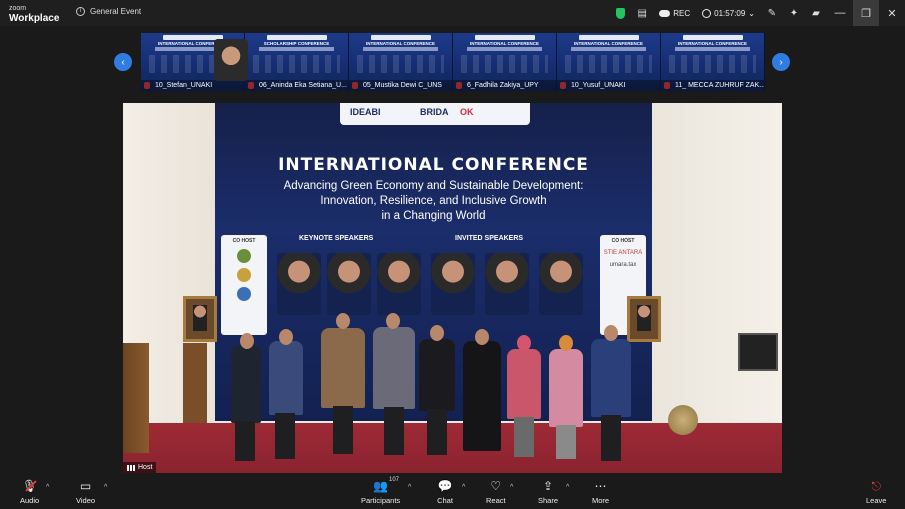 Image resolution: width=905 pixels, height=509 pixels. I want to click on brand-line-2: Workplace, so click(34, 18).